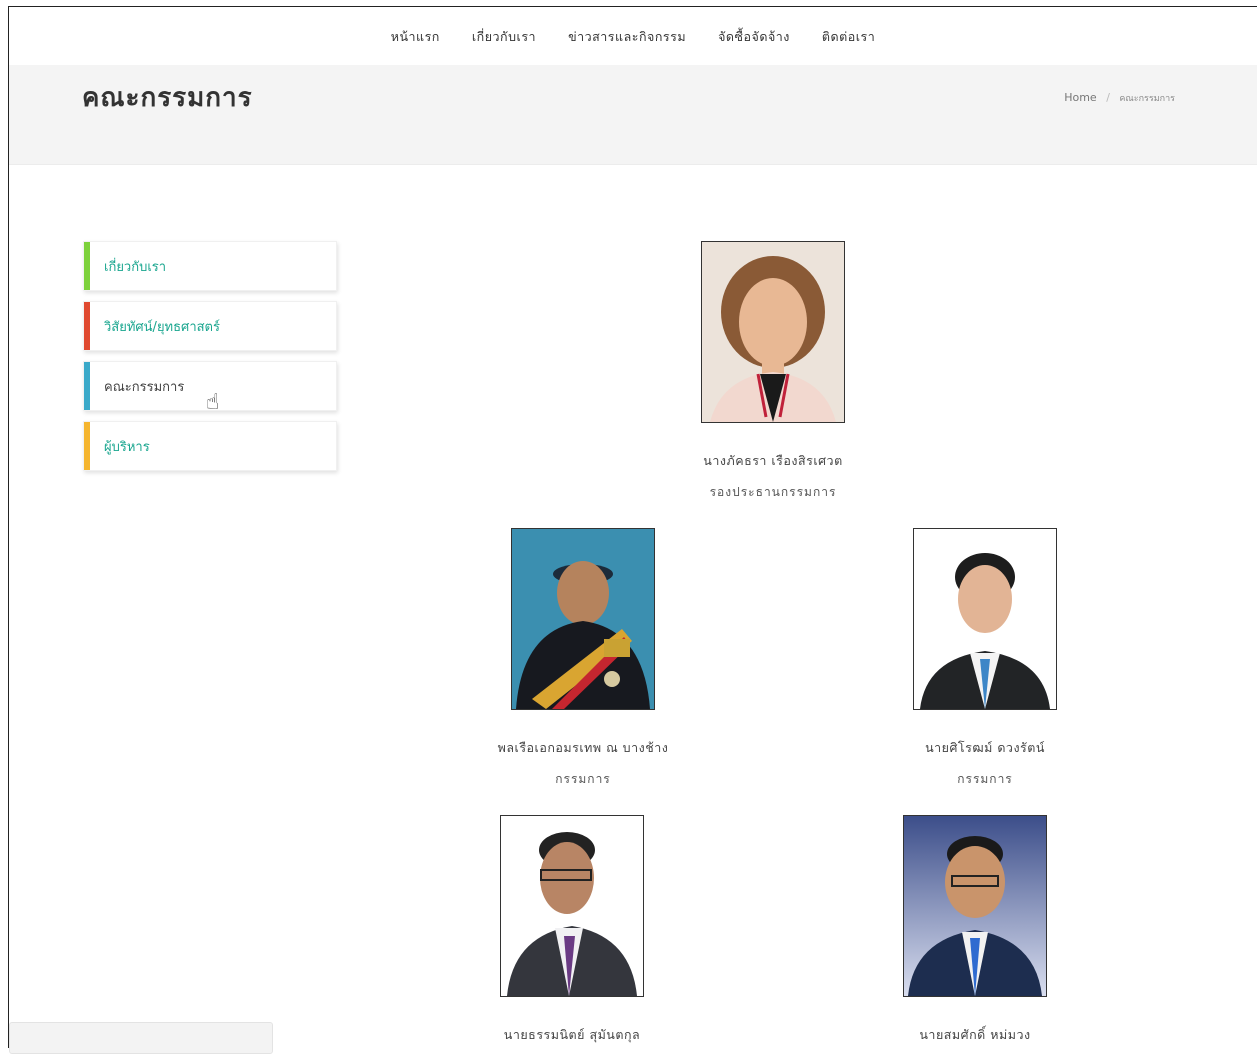 Image resolution: width=1257 pixels, height=1057 pixels. What do you see at coordinates (848, 36) in the screenshot?
I see `nav-contact: ติดต่อเรา` at bounding box center [848, 36].